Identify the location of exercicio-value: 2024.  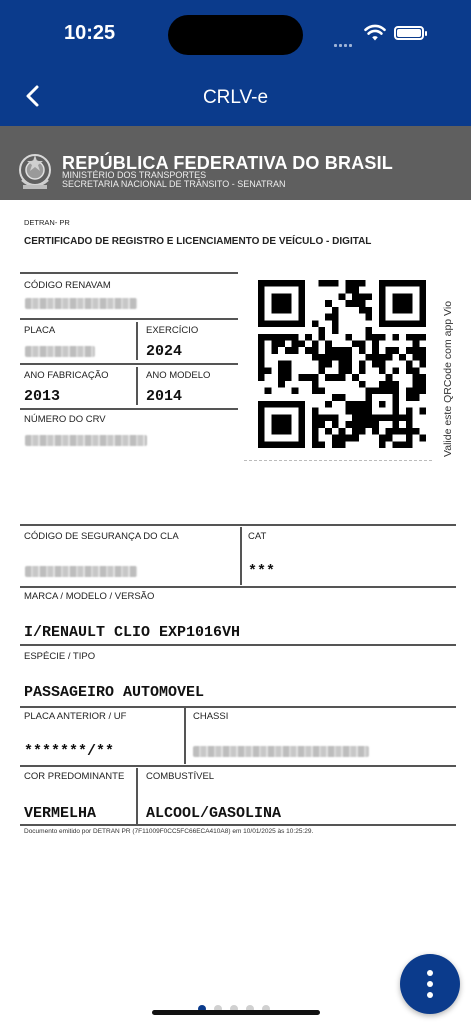
(164, 351).